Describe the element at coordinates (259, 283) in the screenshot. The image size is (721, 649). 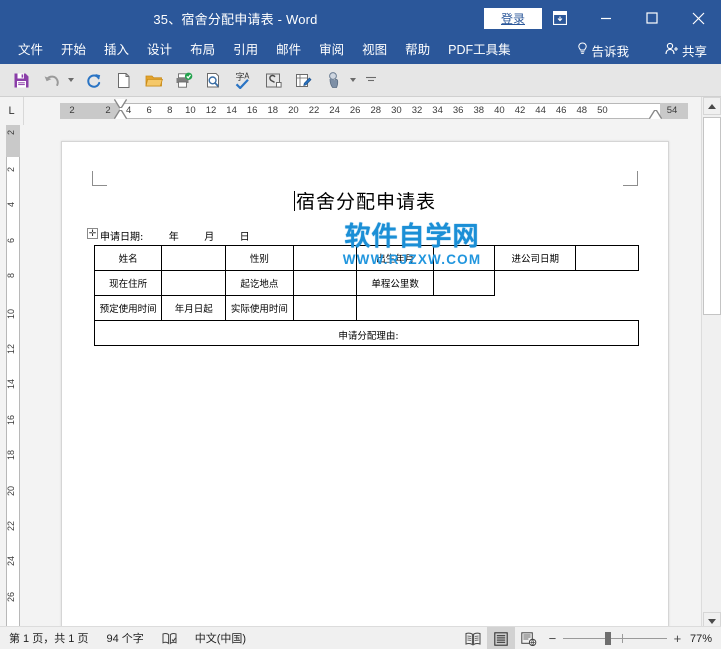
I see `table-label-cell: 起讫地点` at that location.